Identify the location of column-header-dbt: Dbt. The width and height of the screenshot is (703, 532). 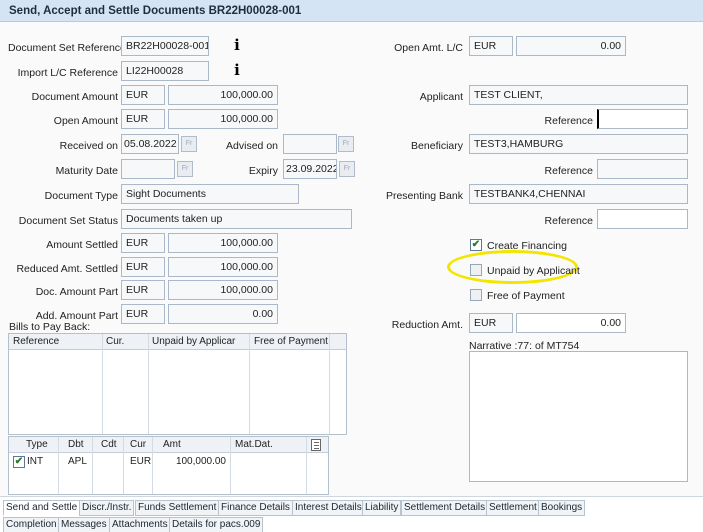
(76, 445).